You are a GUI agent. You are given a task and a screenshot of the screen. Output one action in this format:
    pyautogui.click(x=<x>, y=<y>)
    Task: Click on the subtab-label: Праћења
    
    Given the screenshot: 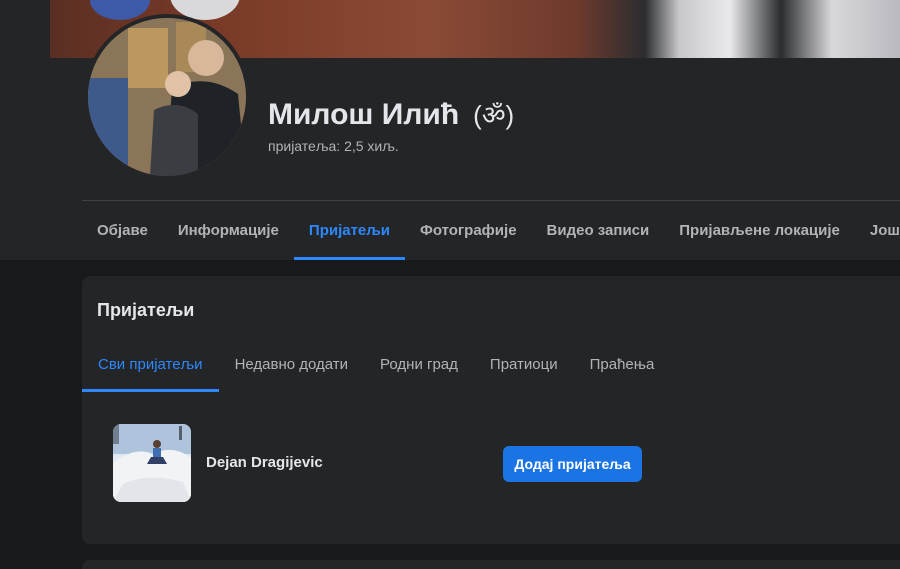 What is the action you would take?
    pyautogui.click(x=622, y=364)
    